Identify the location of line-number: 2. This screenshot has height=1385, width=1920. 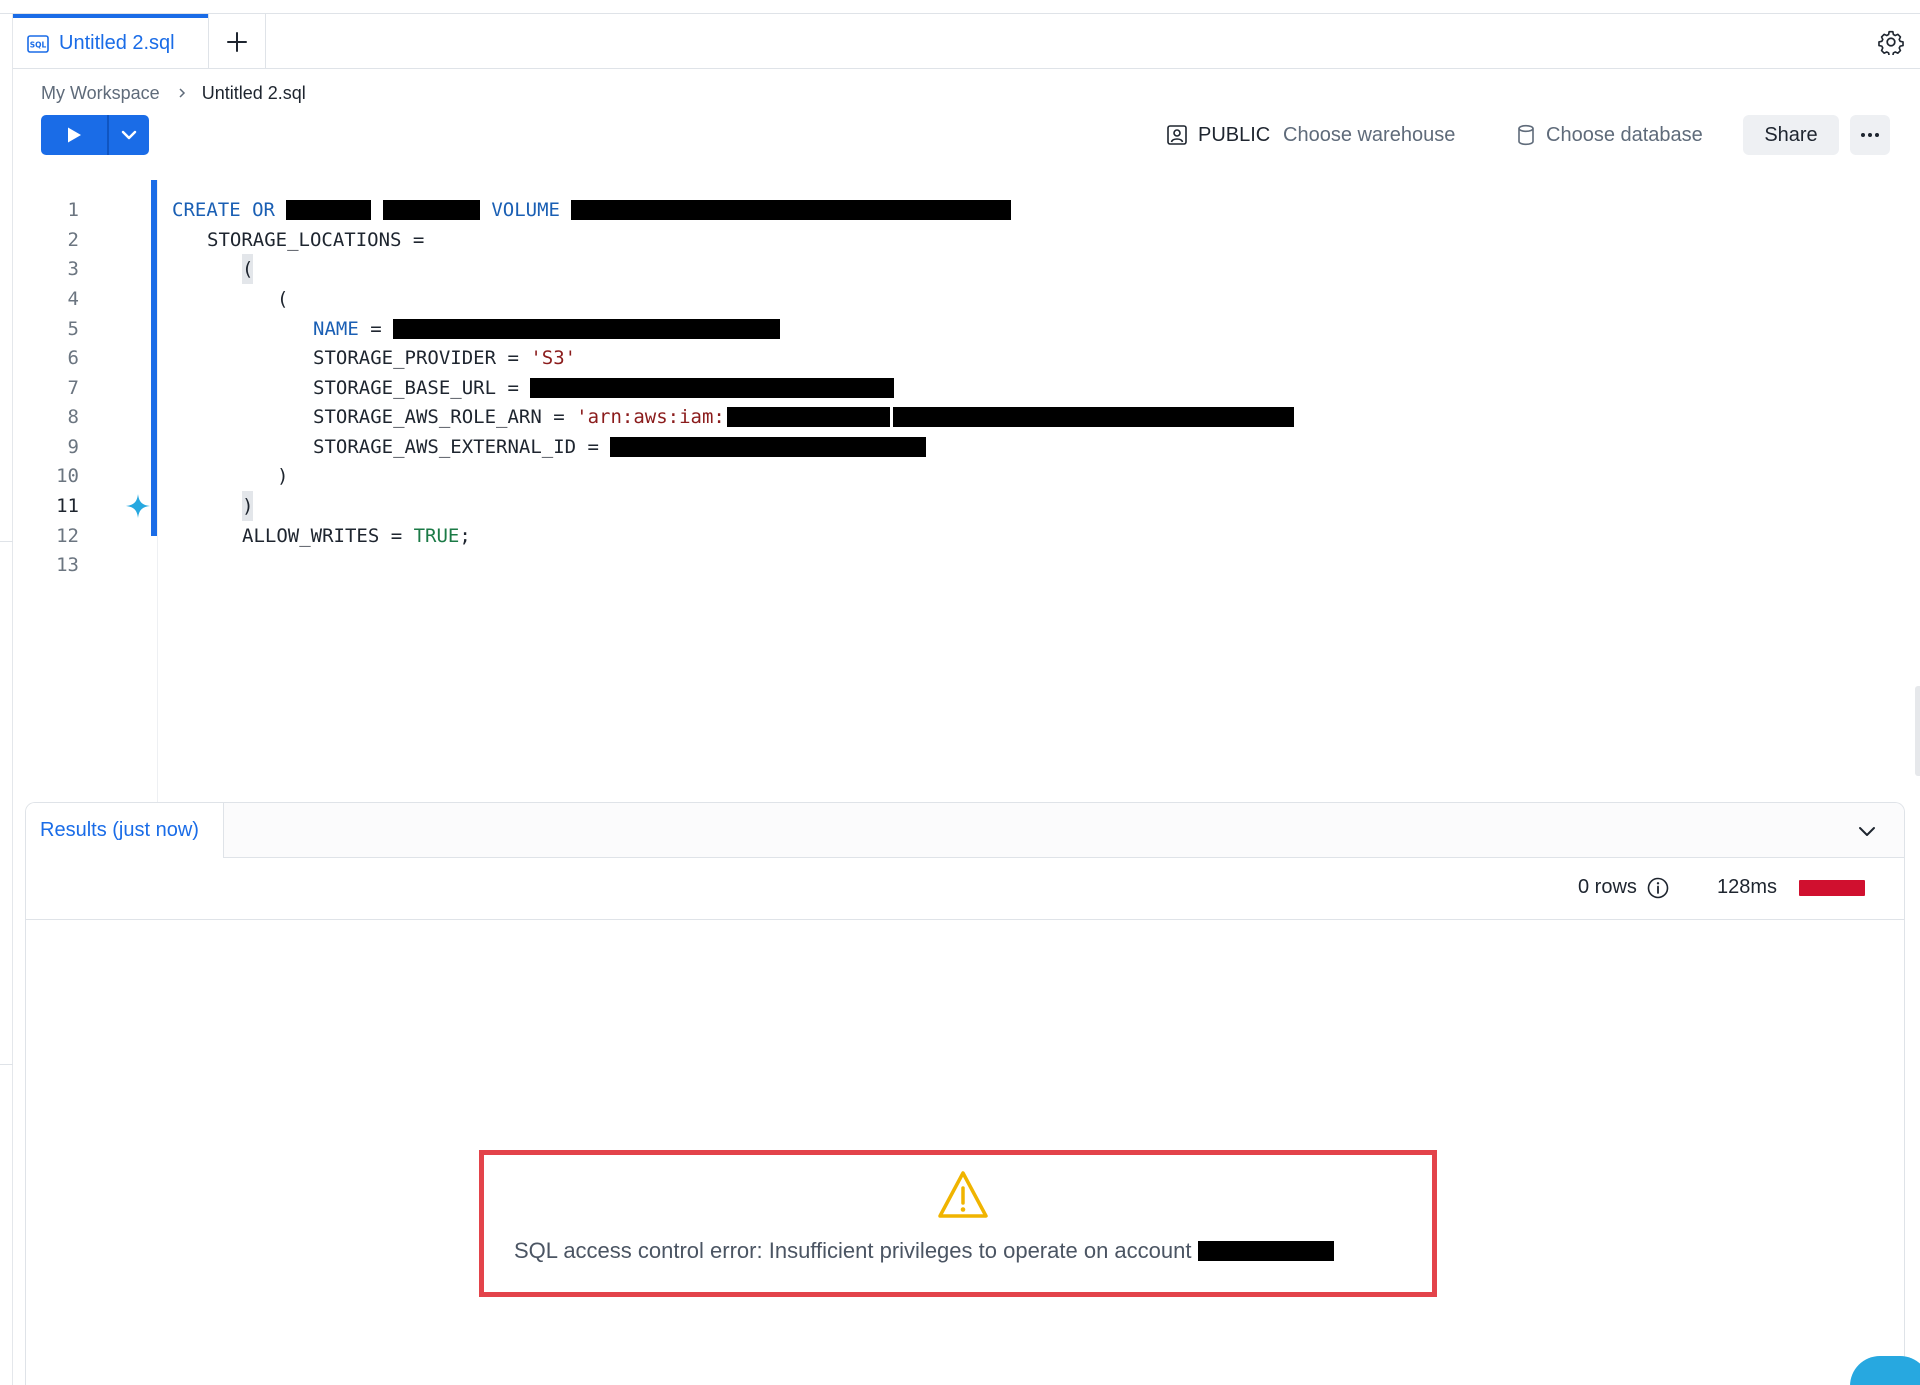
(73, 240).